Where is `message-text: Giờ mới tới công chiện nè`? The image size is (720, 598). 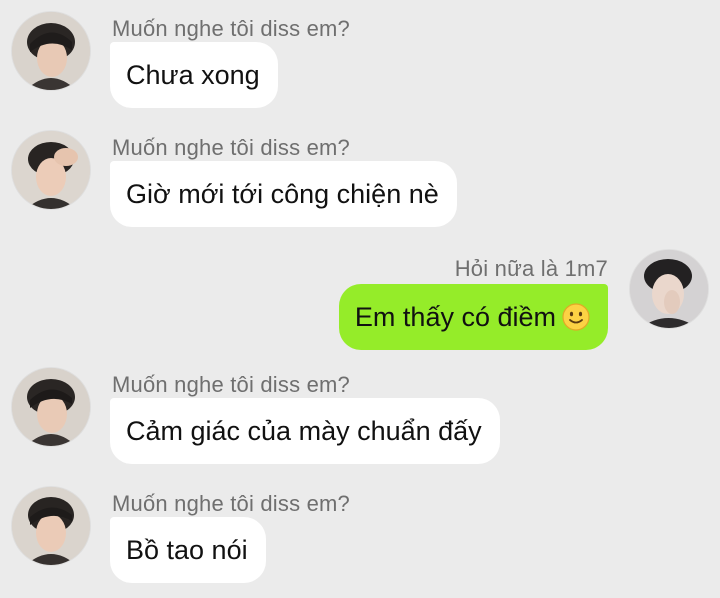
message-text: Giờ mới tới công chiện nè is located at coordinates (282, 194).